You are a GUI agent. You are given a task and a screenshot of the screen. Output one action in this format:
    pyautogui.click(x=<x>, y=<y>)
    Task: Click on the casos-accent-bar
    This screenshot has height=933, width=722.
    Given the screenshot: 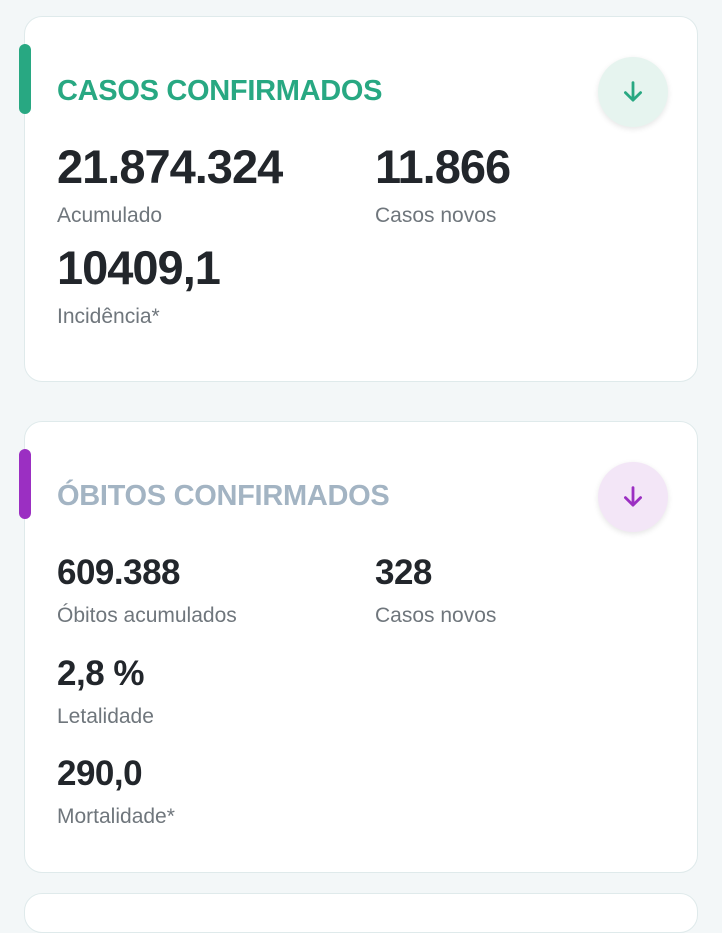 What is the action you would take?
    pyautogui.click(x=25, y=79)
    